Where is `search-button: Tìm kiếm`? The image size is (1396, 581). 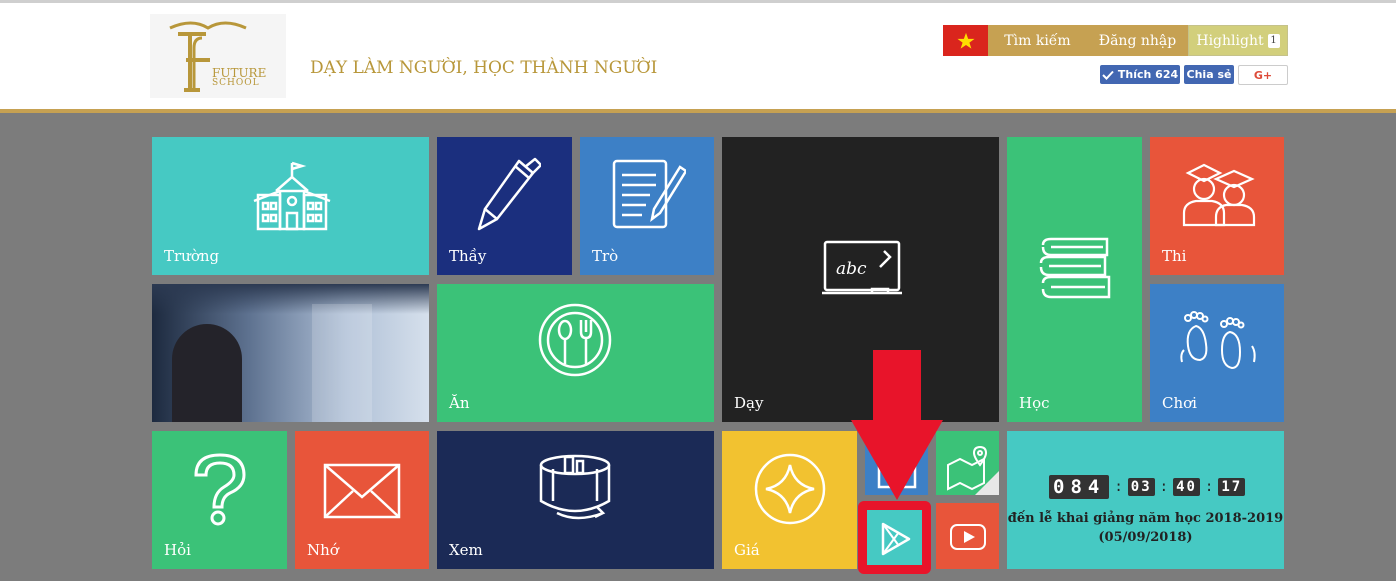
search-button: Tìm kiếm is located at coordinates (1037, 40).